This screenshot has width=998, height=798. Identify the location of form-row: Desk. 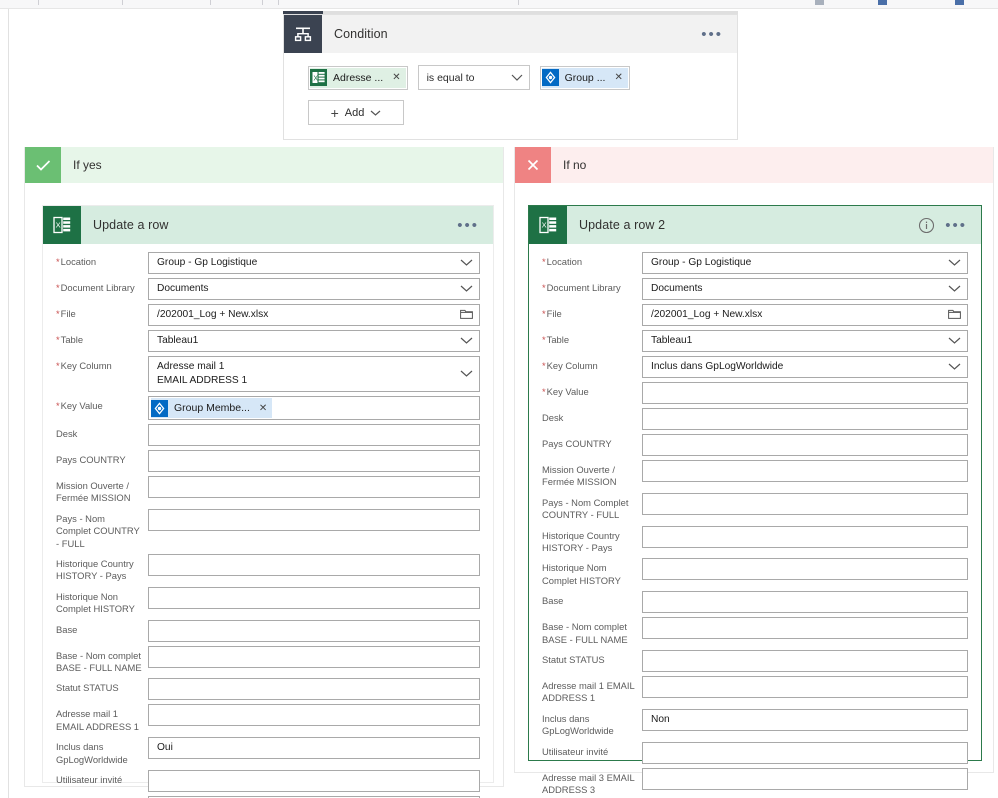
(755, 419).